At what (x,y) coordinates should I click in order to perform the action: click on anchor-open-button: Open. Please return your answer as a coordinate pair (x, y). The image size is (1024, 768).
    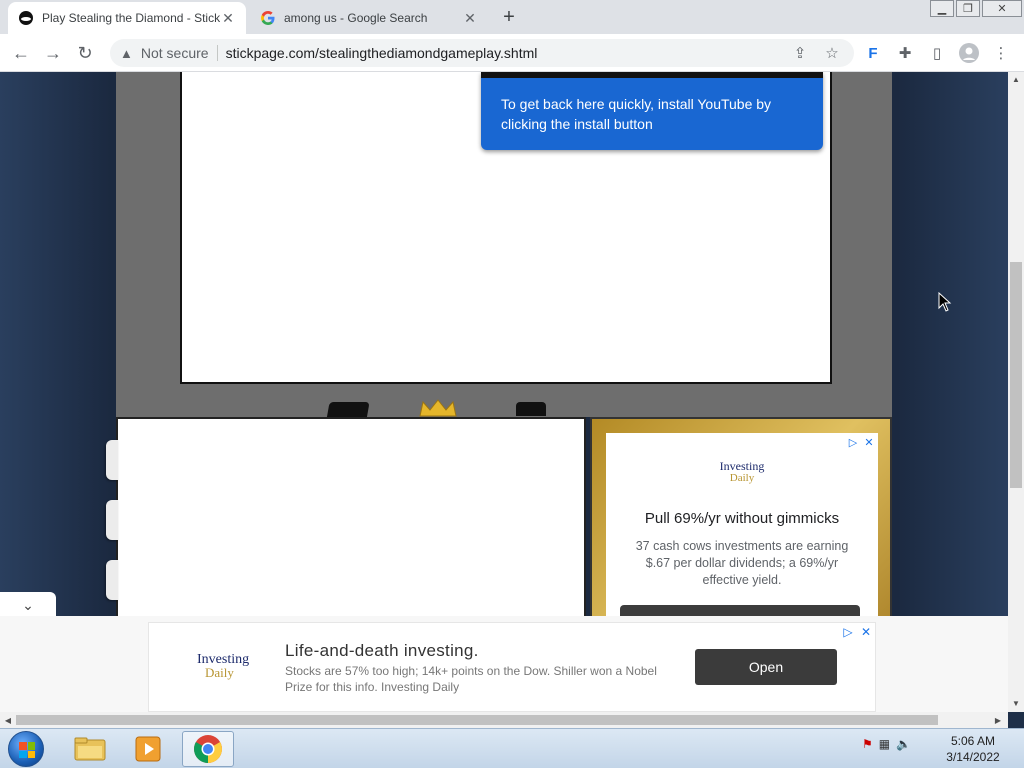
    Looking at the image, I should click on (766, 667).